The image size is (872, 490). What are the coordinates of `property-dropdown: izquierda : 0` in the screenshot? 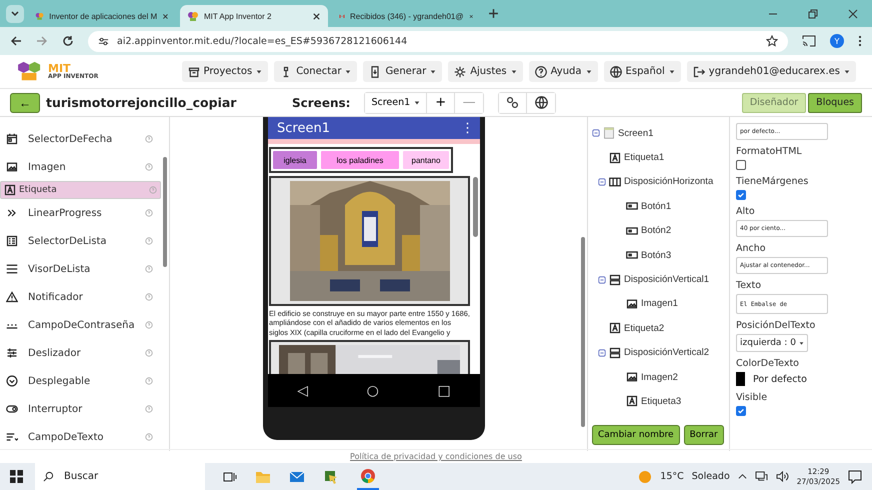 It's located at (772, 343).